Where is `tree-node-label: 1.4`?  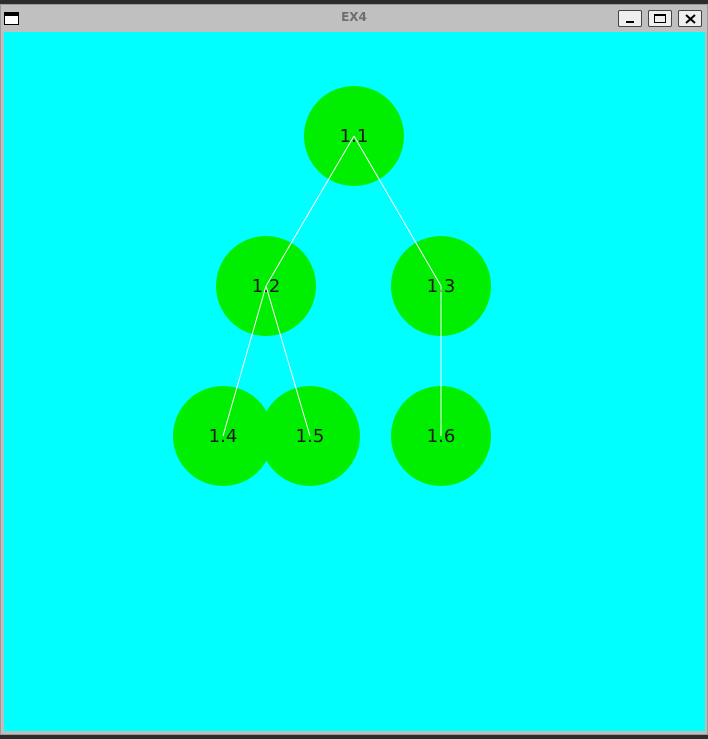
tree-node-label: 1.4 is located at coordinates (223, 436).